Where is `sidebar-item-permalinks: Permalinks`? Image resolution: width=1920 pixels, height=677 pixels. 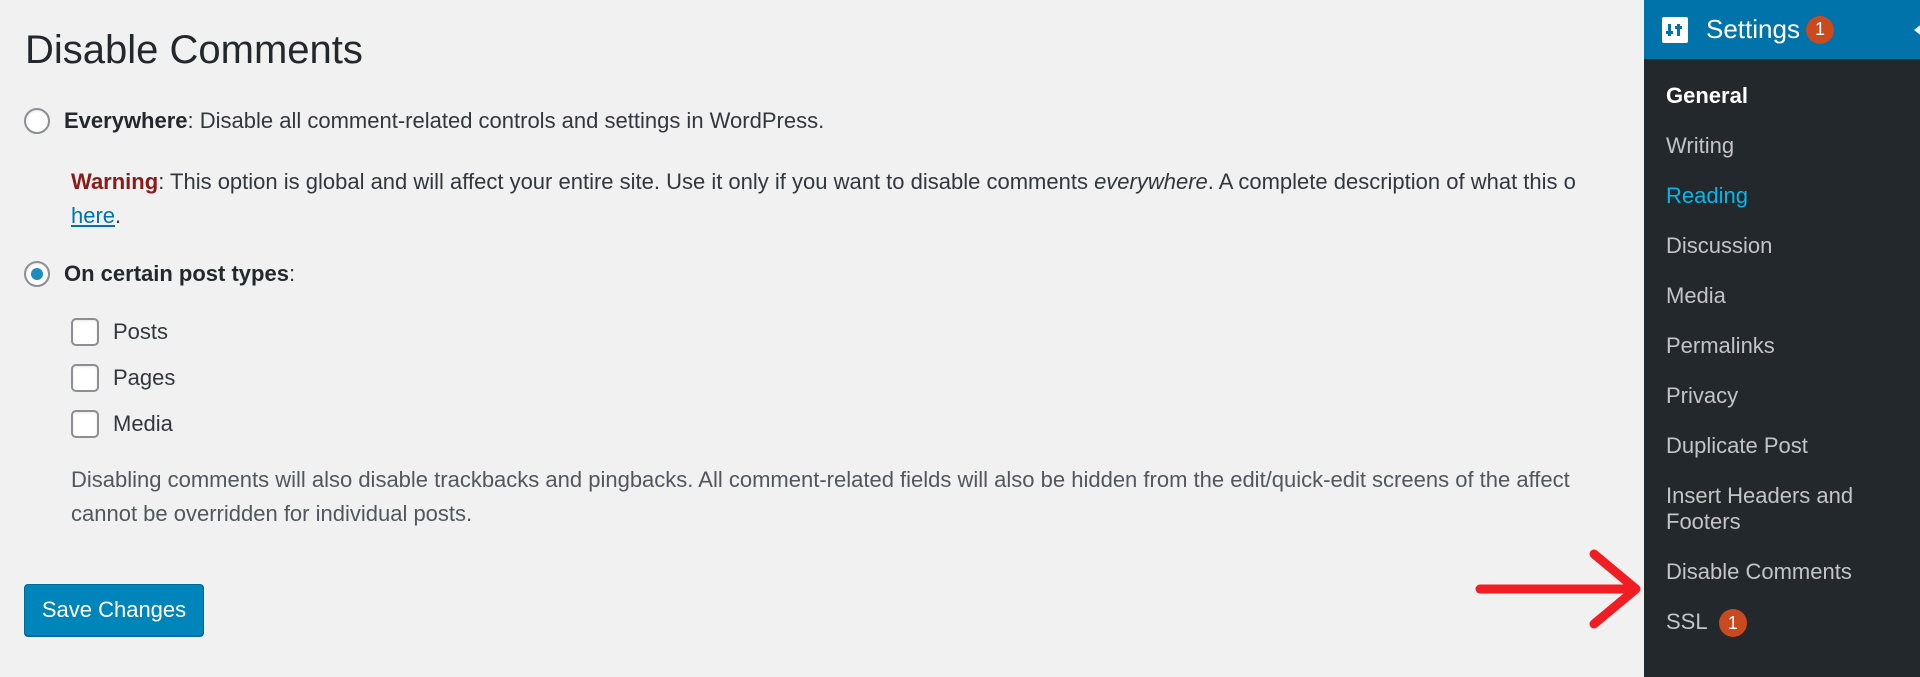
sidebar-item-permalinks: Permalinks is located at coordinates (1782, 346).